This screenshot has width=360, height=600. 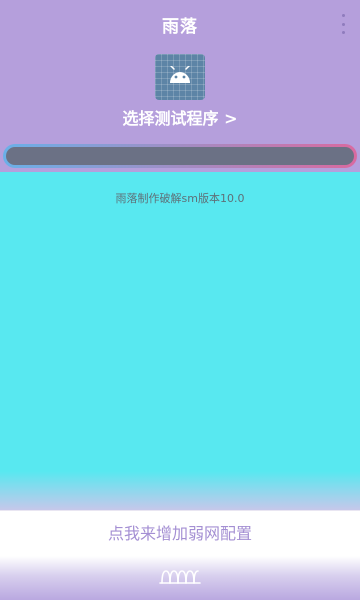 I want to click on weak-network-config-button: 点我来增加弱网配置, so click(x=180, y=533).